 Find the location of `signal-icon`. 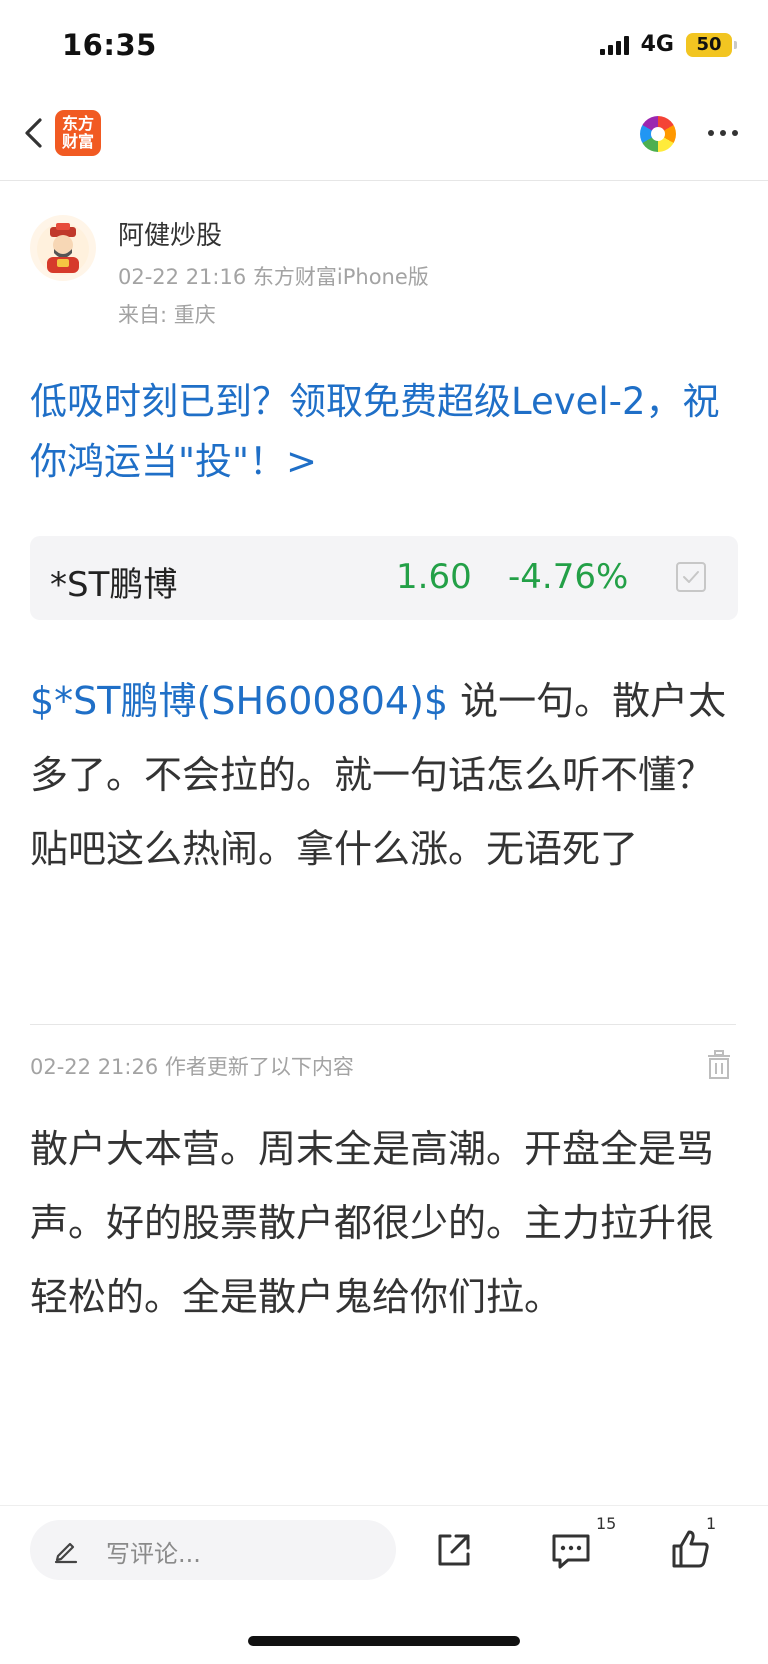

signal-icon is located at coordinates (614, 45).